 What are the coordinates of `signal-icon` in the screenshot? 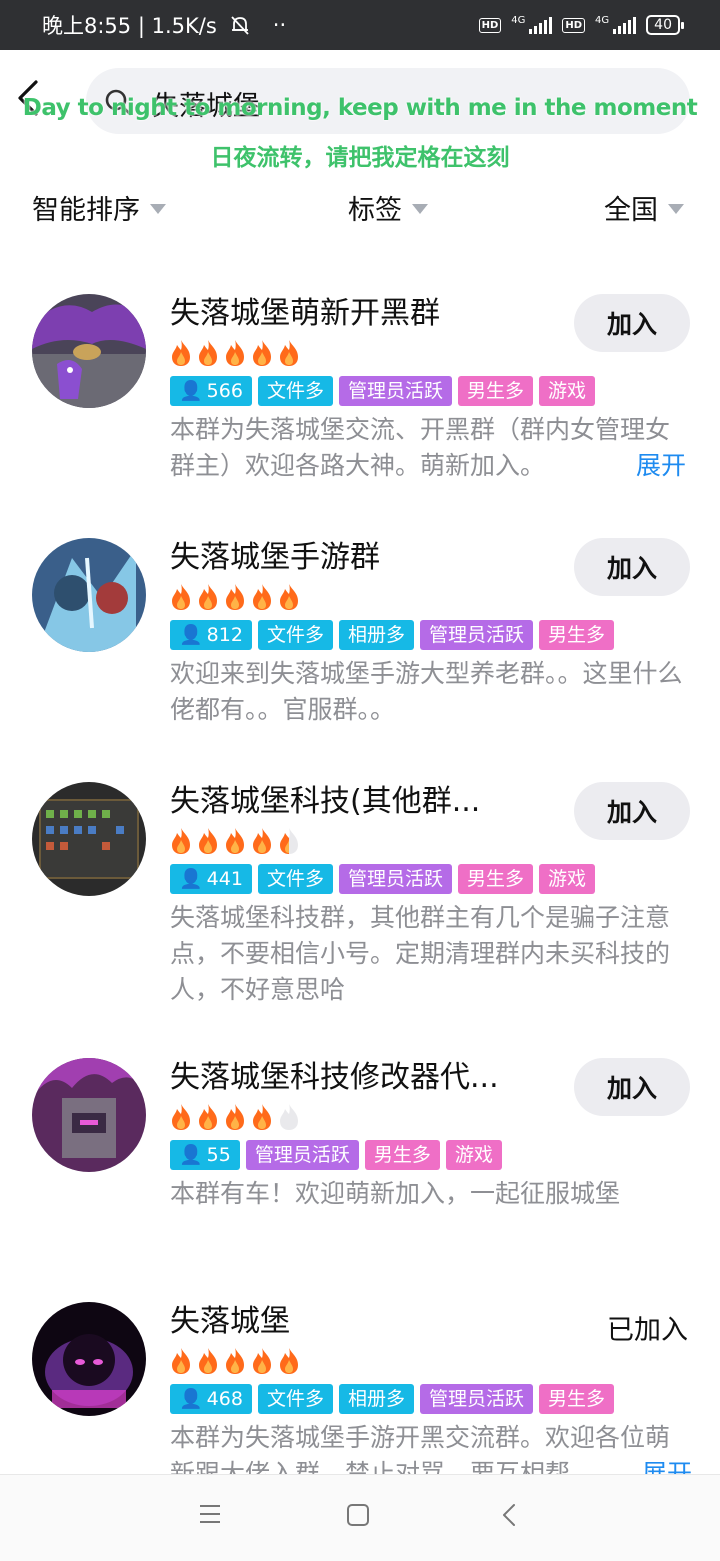 It's located at (541, 25).